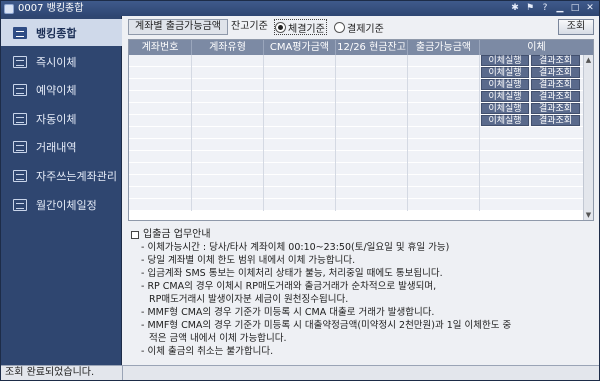 The height and width of the screenshot is (381, 600). What do you see at coordinates (545, 8) in the screenshot?
I see `help-icon: ?` at bounding box center [545, 8].